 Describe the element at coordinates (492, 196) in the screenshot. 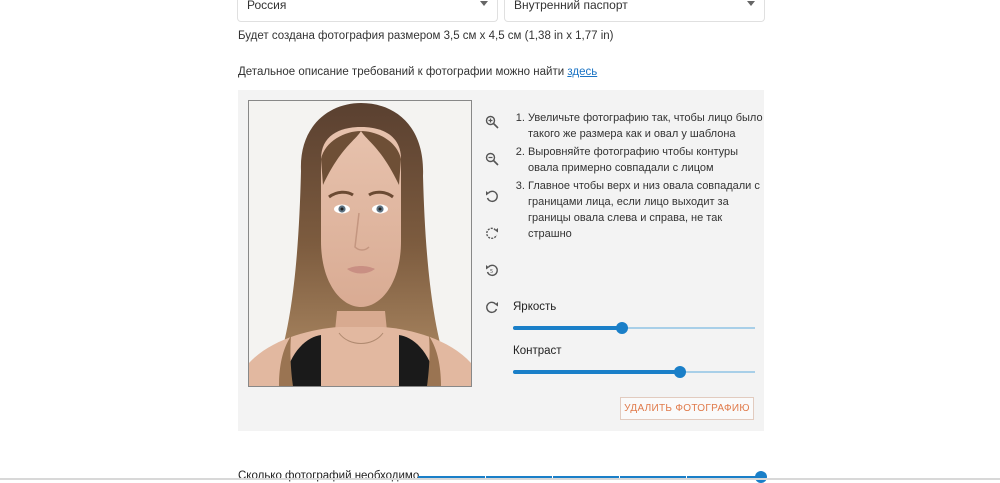

I see `rotate-left-icon` at that location.